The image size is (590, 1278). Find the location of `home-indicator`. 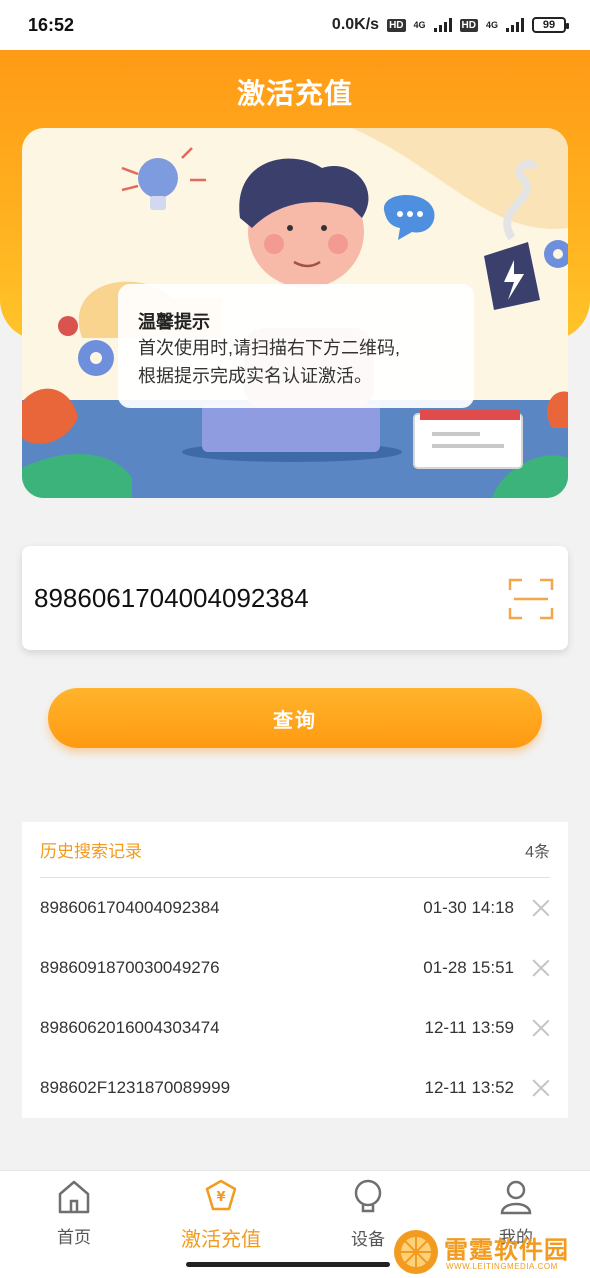

home-indicator is located at coordinates (288, 1264).